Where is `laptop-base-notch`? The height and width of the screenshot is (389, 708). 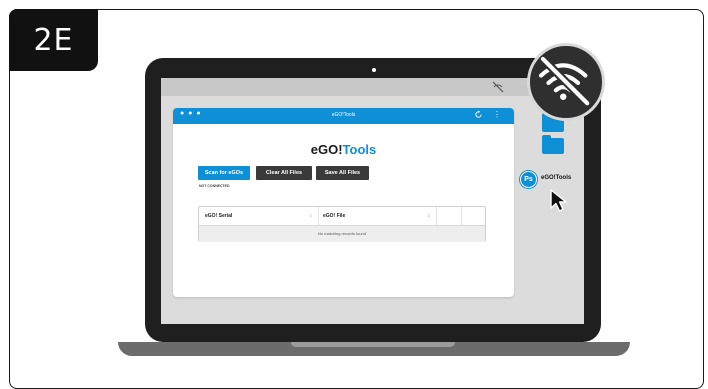 laptop-base-notch is located at coordinates (373, 344).